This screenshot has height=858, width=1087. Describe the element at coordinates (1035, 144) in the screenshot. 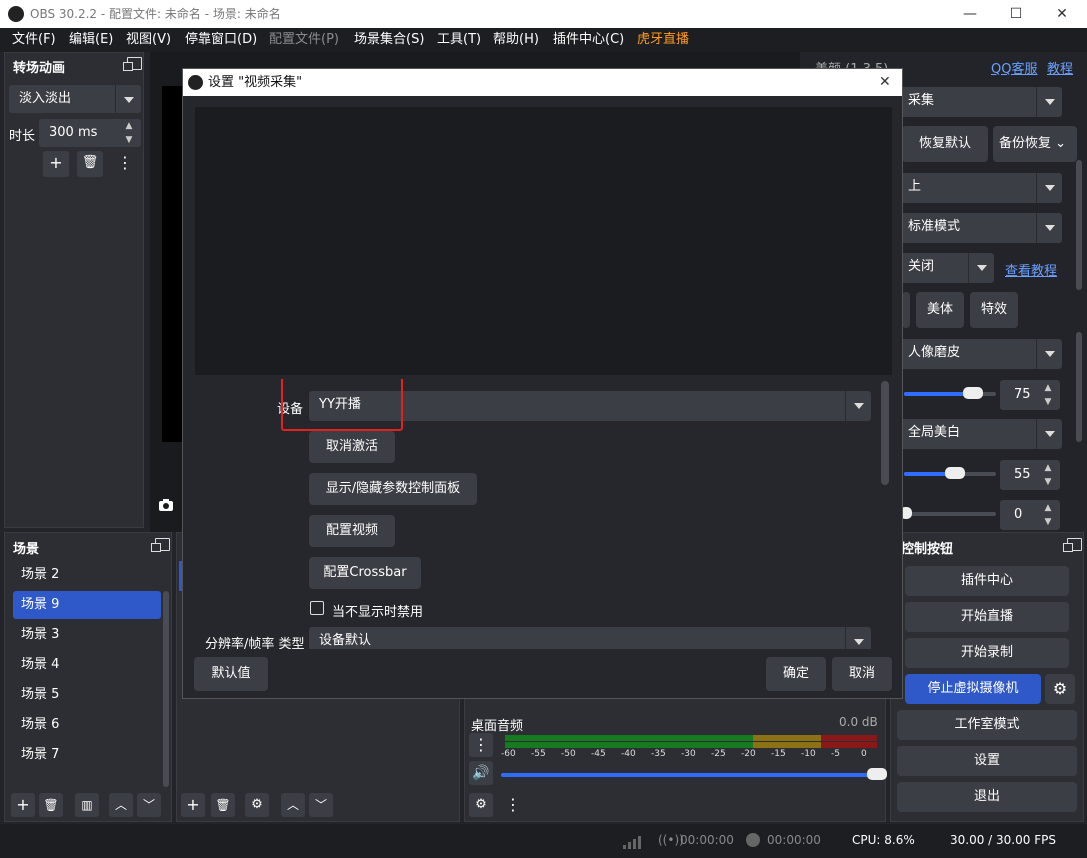

I see `backup-restore-button: 备份恢复 ⌄` at that location.